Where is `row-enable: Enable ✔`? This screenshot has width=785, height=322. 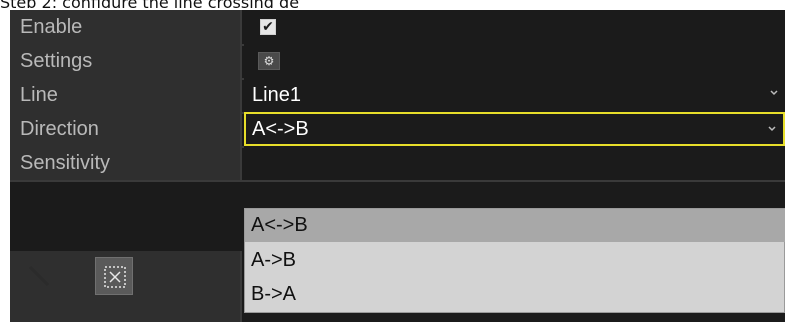 row-enable: Enable ✔ is located at coordinates (397, 28).